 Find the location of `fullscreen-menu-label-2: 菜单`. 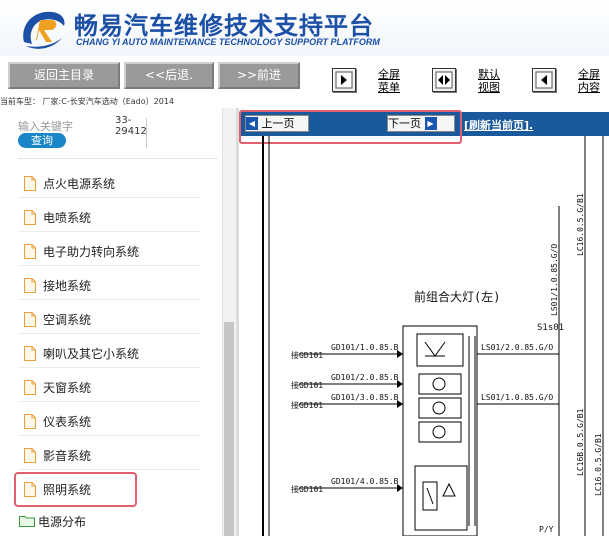

fullscreen-menu-label-2: 菜单 is located at coordinates (389, 87).